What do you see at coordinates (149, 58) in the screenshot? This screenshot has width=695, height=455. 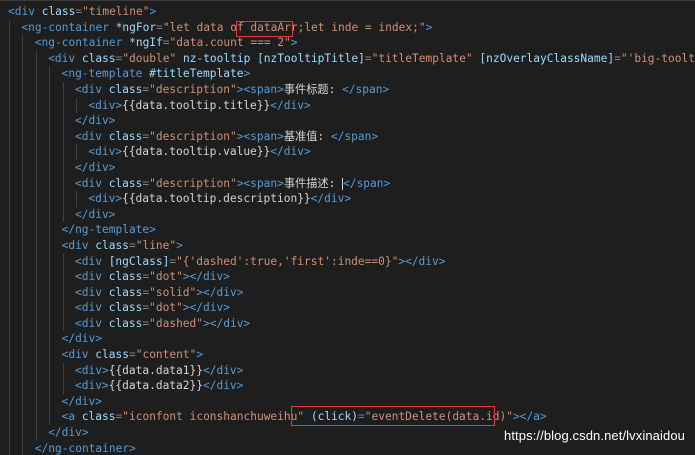 I see `code-token-str: "double"` at bounding box center [149, 58].